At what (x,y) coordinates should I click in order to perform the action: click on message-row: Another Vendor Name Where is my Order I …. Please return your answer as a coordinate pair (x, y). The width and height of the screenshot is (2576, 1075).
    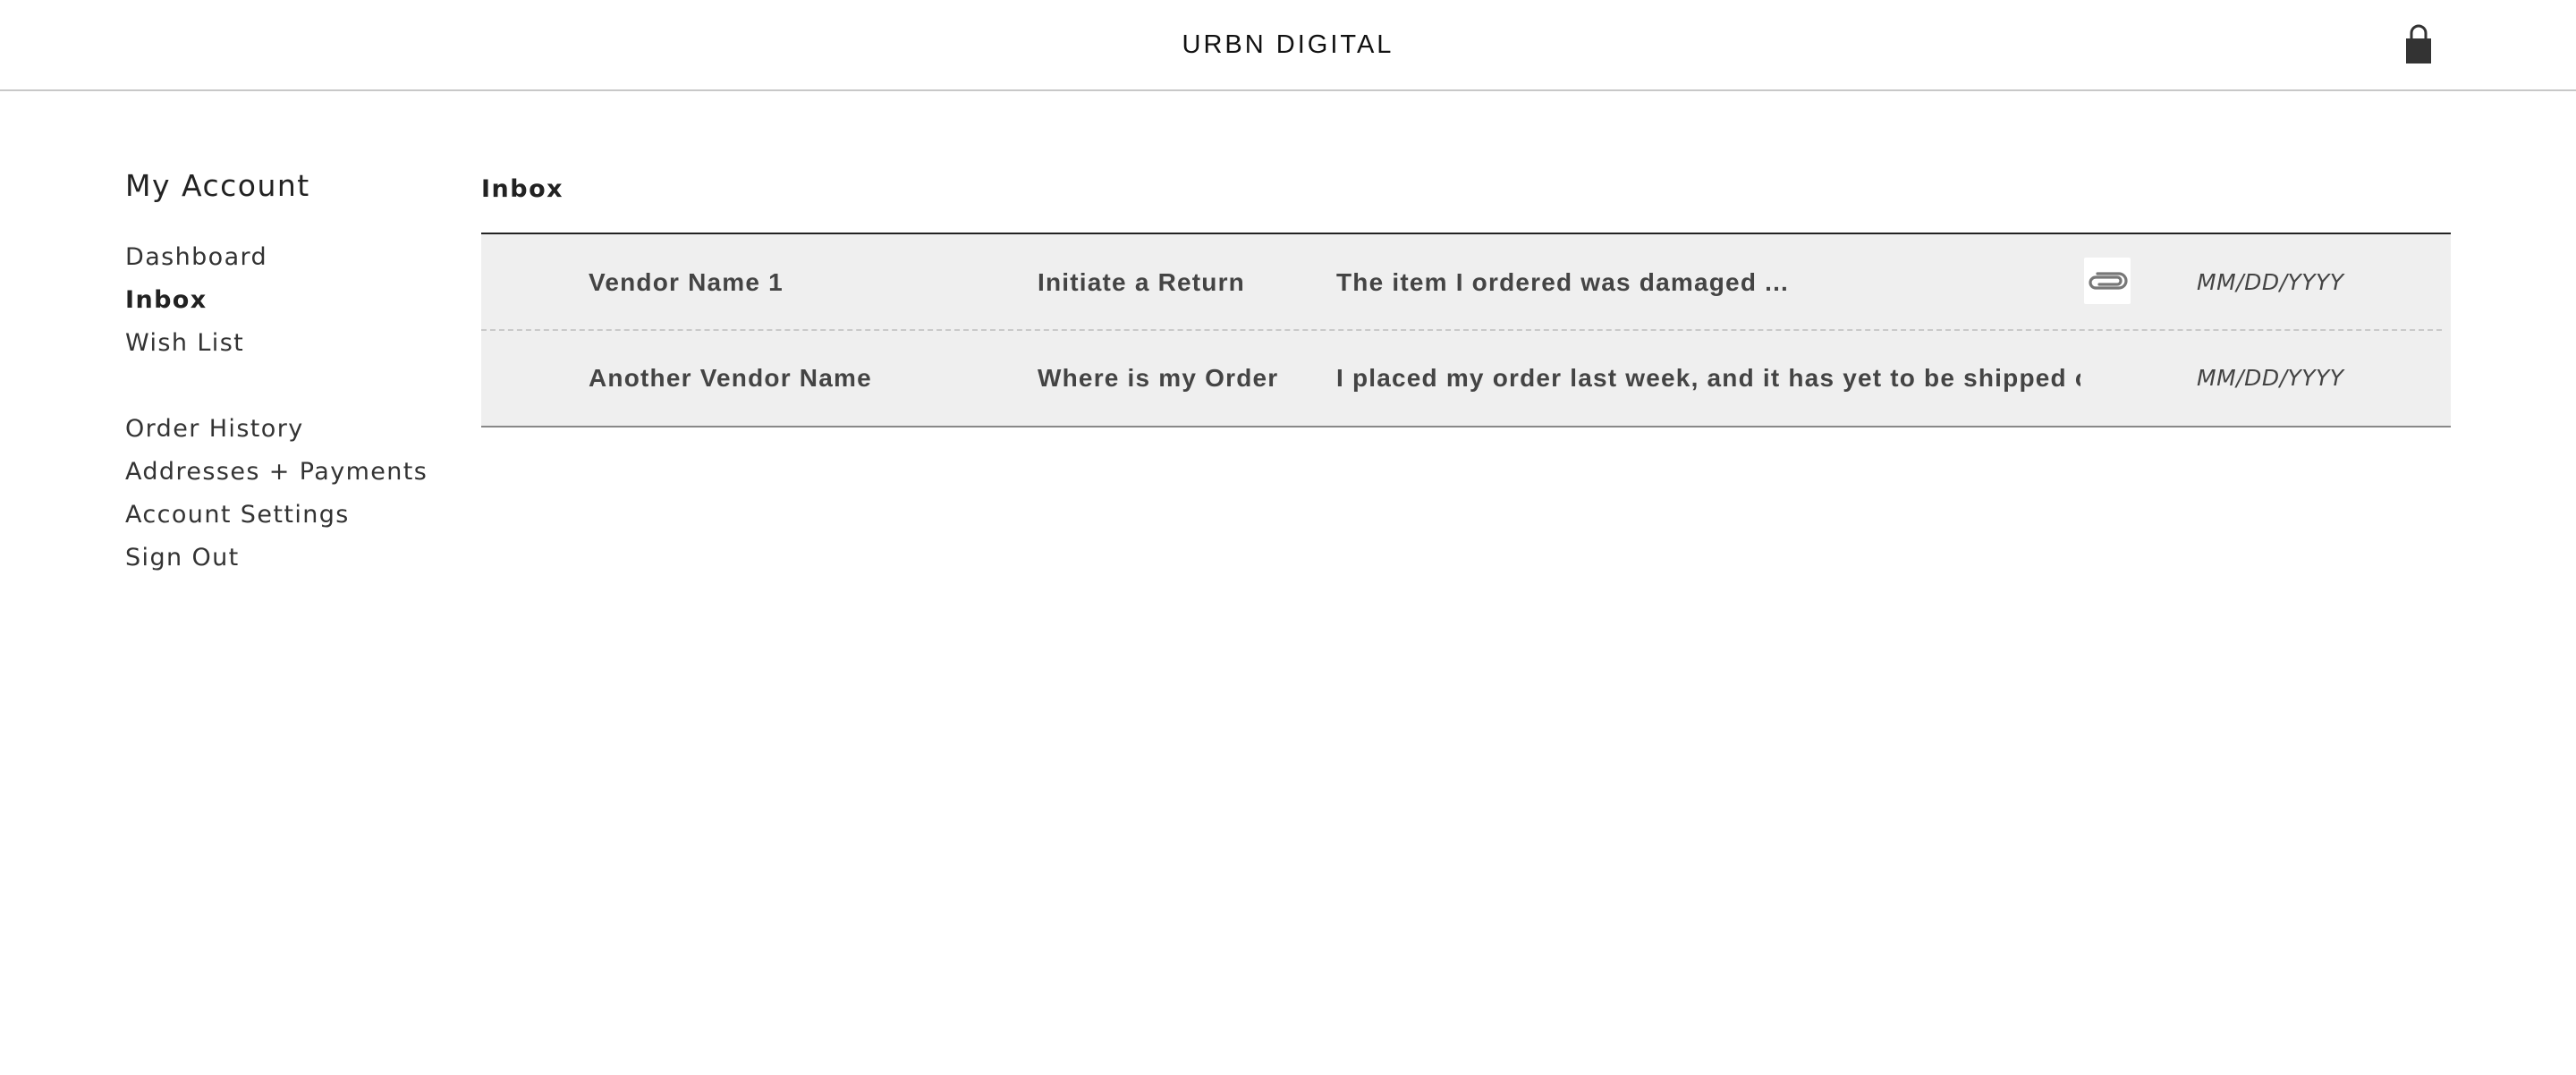
    Looking at the image, I should click on (1466, 377).